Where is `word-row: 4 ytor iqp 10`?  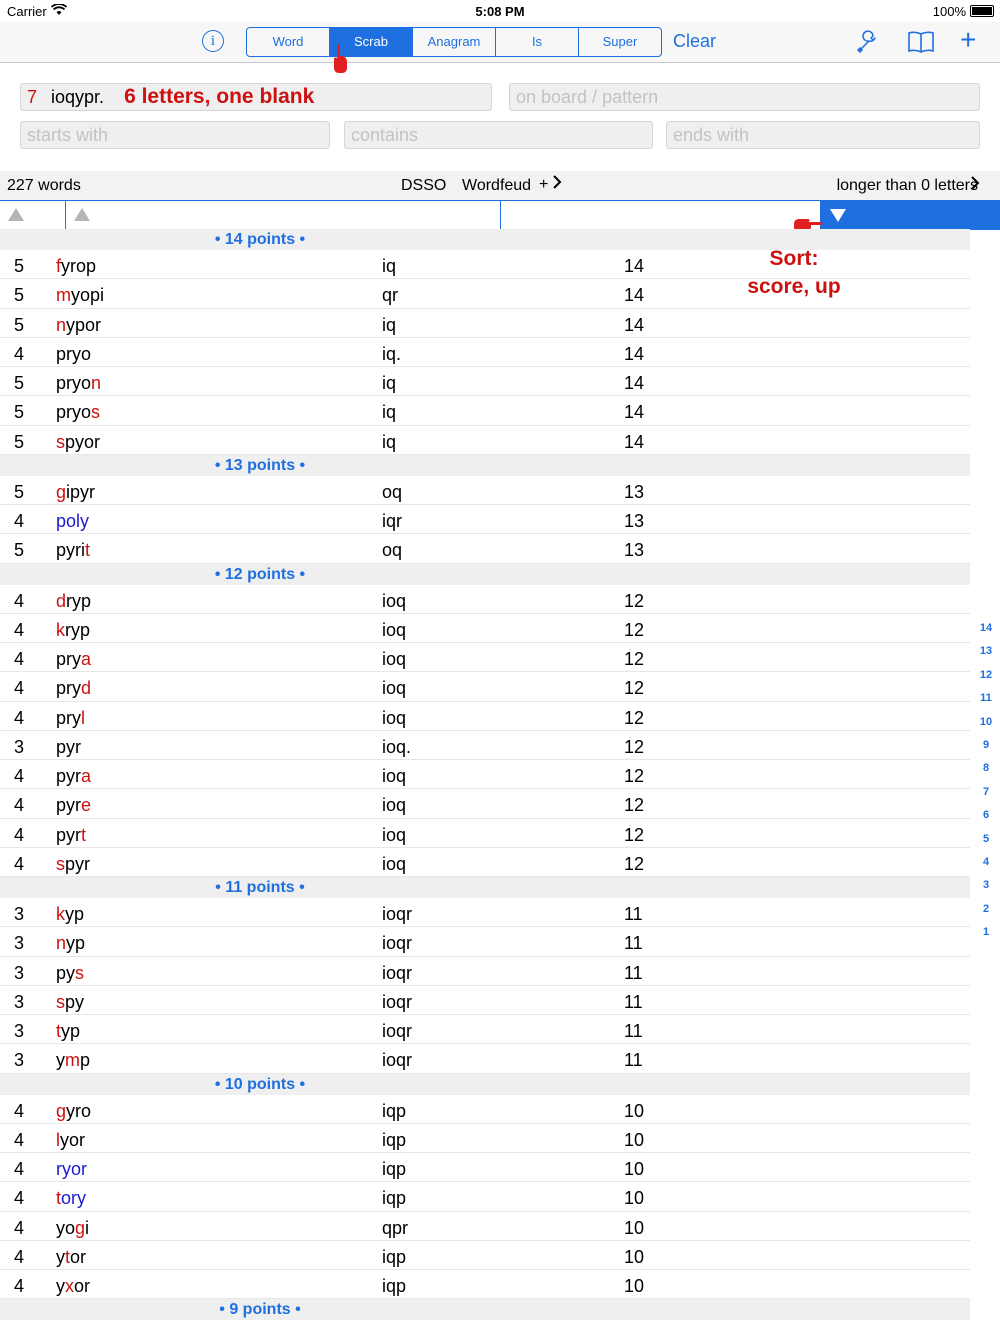
word-row: 4 ytor iqp 10 is located at coordinates (485, 1255).